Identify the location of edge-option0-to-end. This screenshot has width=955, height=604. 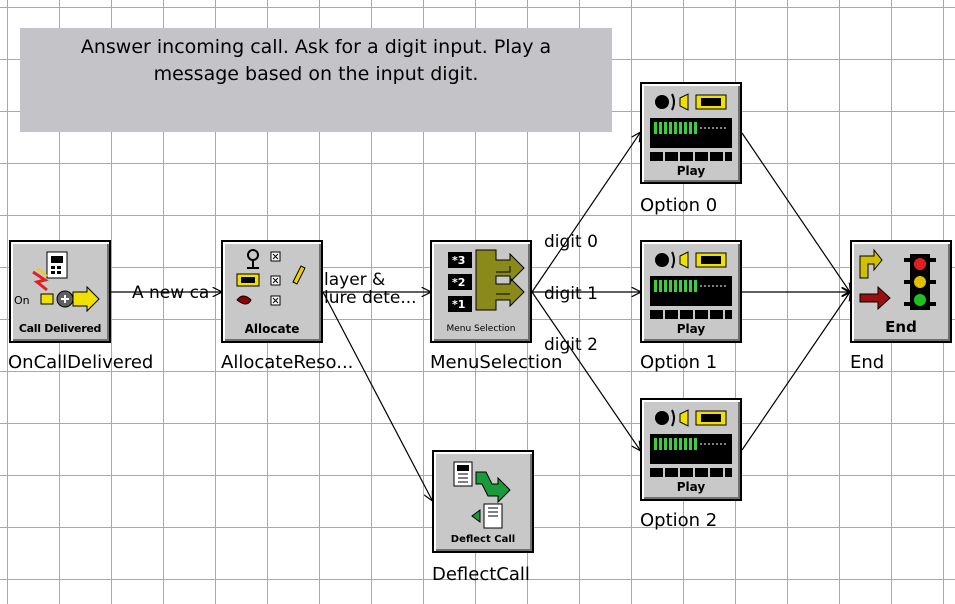
(795, 212).